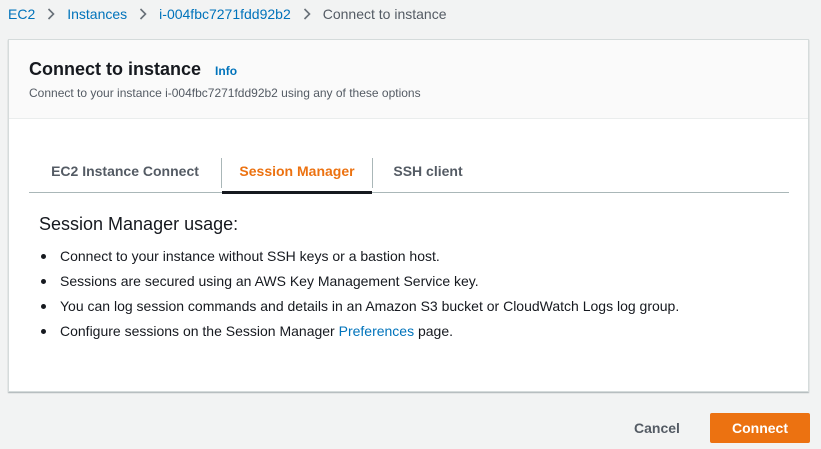 The image size is (821, 449). I want to click on page-title: Connect to instance, so click(115, 69).